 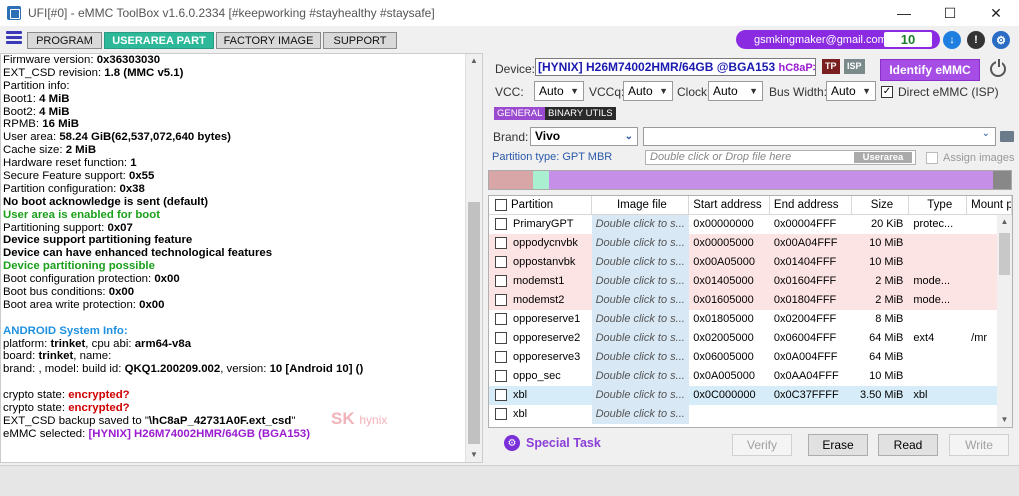 What do you see at coordinates (938, 205) in the screenshot?
I see `column-header: Type` at bounding box center [938, 205].